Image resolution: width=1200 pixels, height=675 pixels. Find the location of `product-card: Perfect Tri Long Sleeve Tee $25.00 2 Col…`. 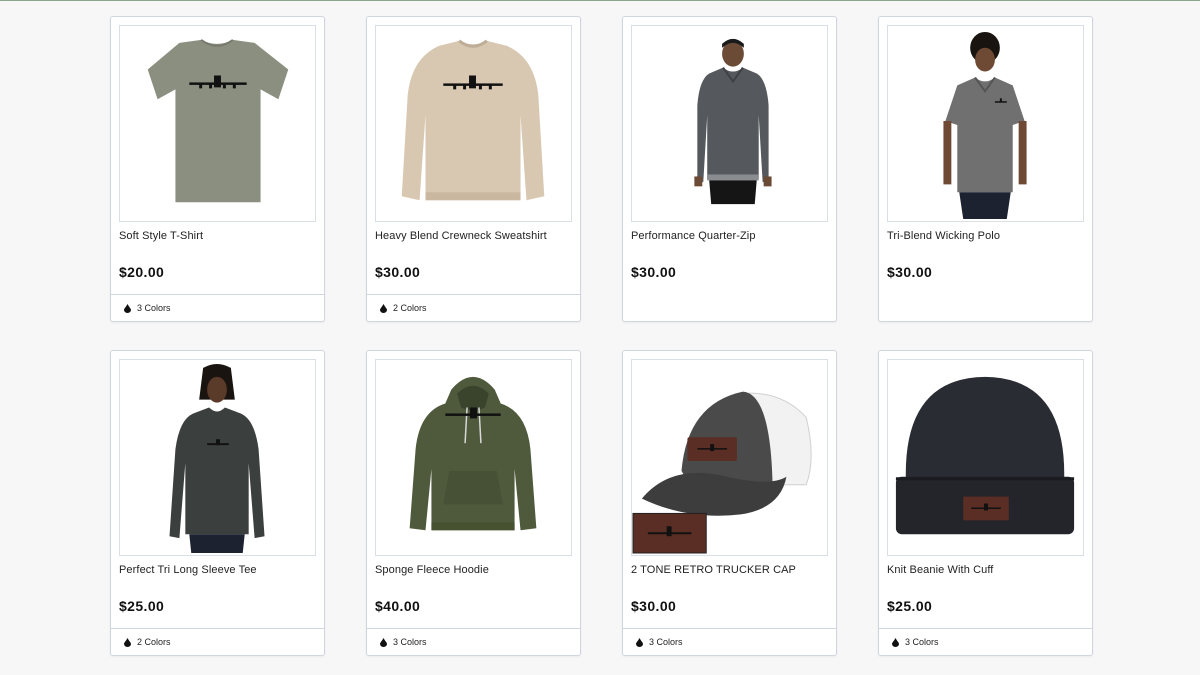

product-card: Perfect Tri Long Sleeve Tee $25.00 2 Col… is located at coordinates (217, 503).